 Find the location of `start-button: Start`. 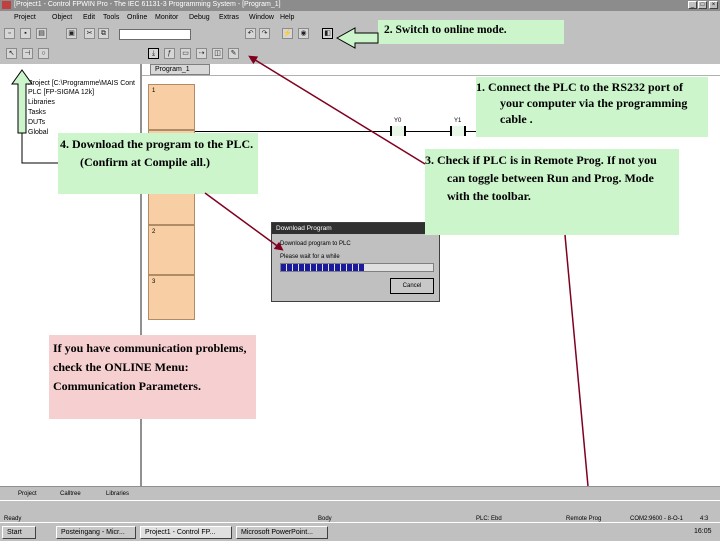

start-button: Start is located at coordinates (19, 532).